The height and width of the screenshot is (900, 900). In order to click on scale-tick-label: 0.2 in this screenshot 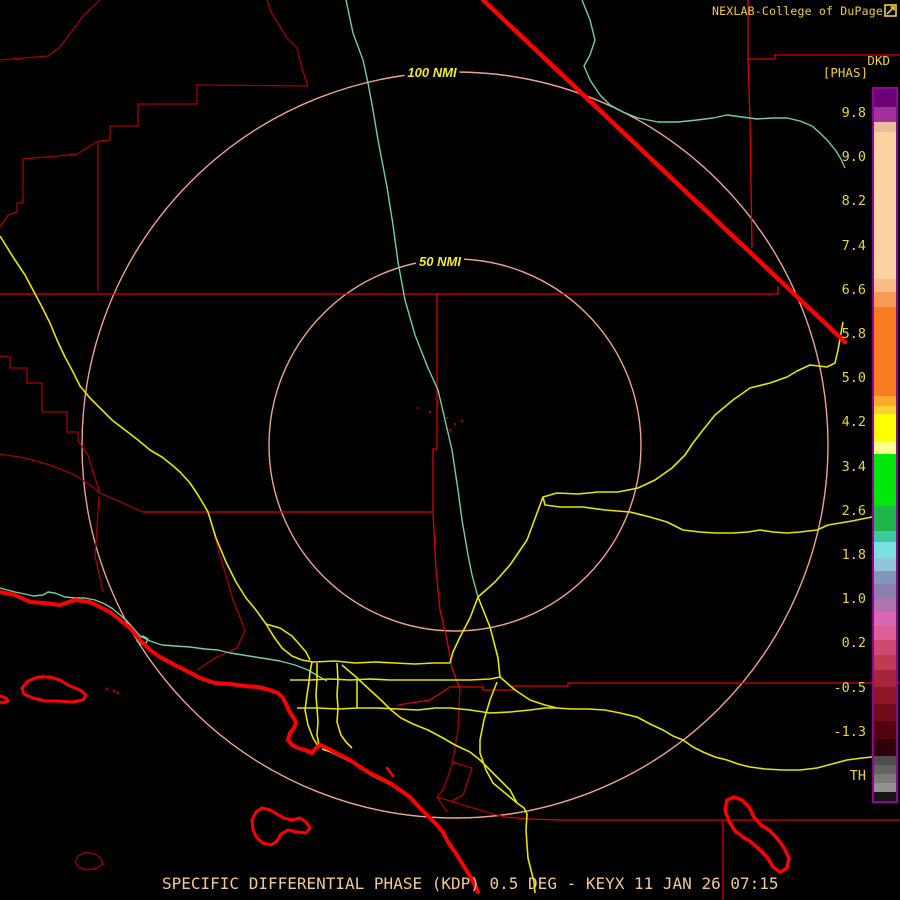, I will do `click(853, 643)`.